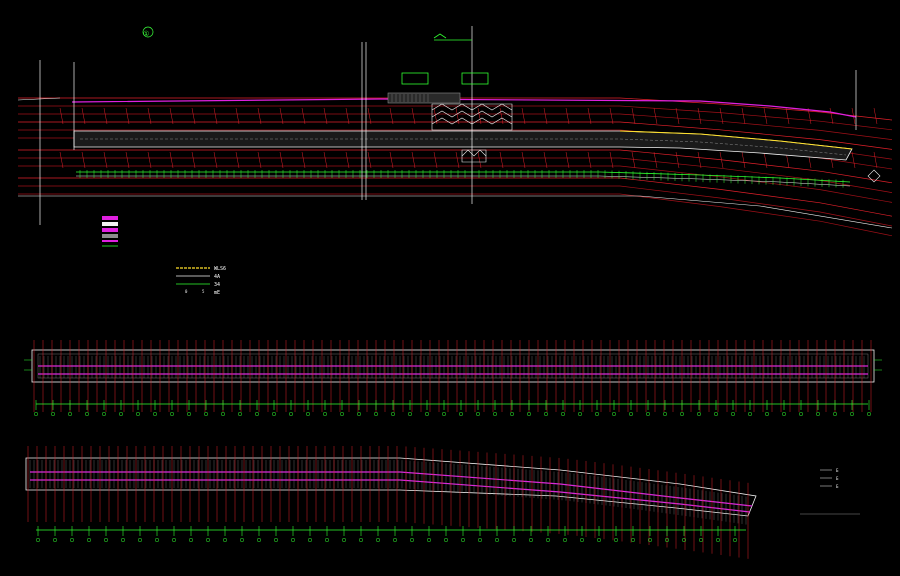 This screenshot has width=900, height=576. I want to click on road-outer-line, so click(455, 212).